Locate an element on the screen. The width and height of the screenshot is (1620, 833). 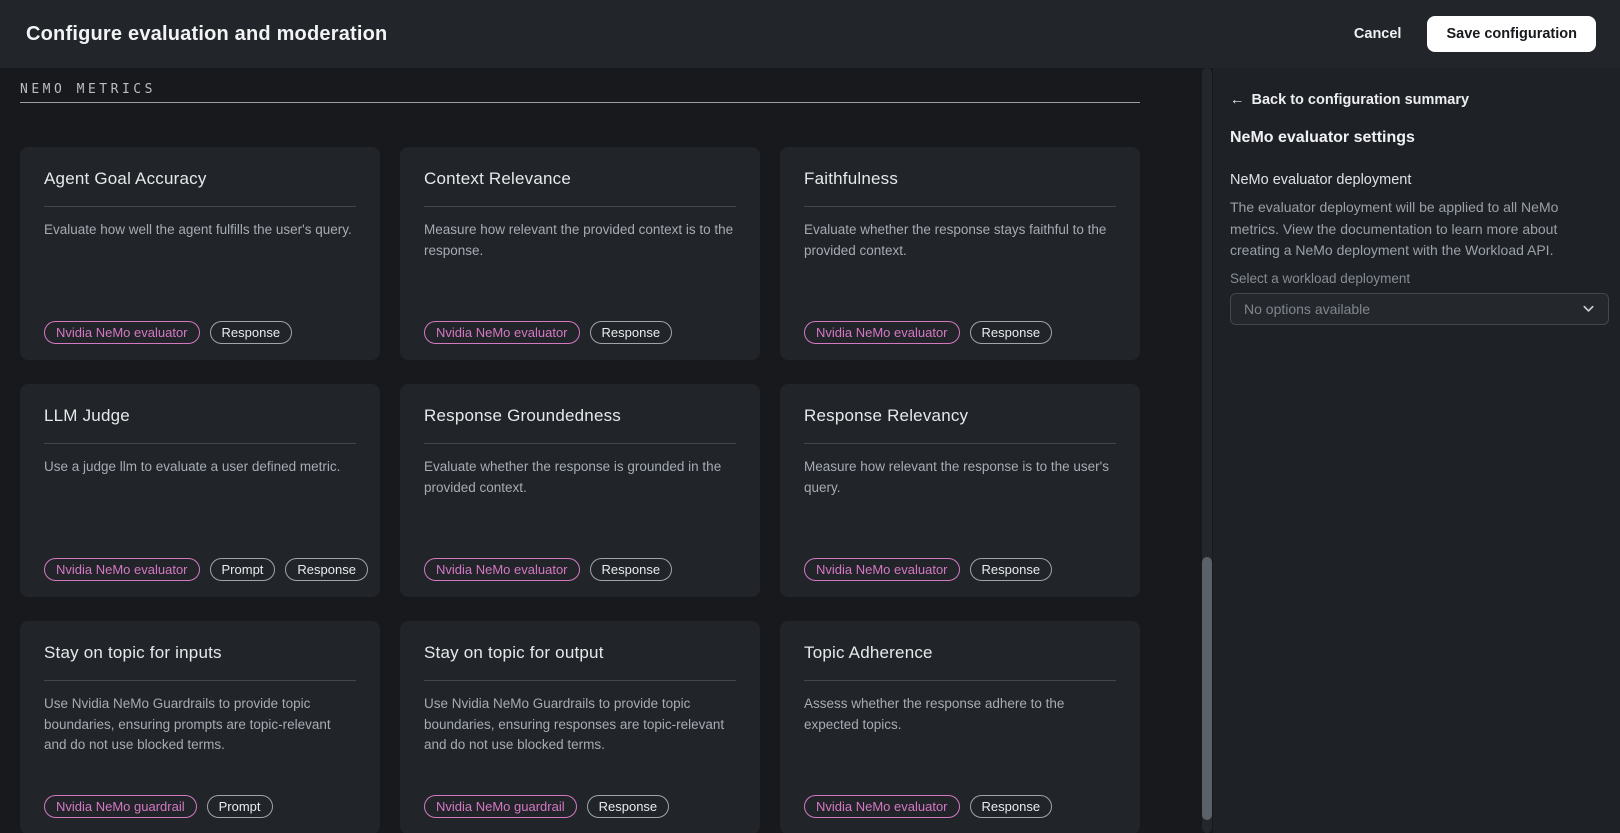
back-arrow-icon: ← is located at coordinates (1237, 100).